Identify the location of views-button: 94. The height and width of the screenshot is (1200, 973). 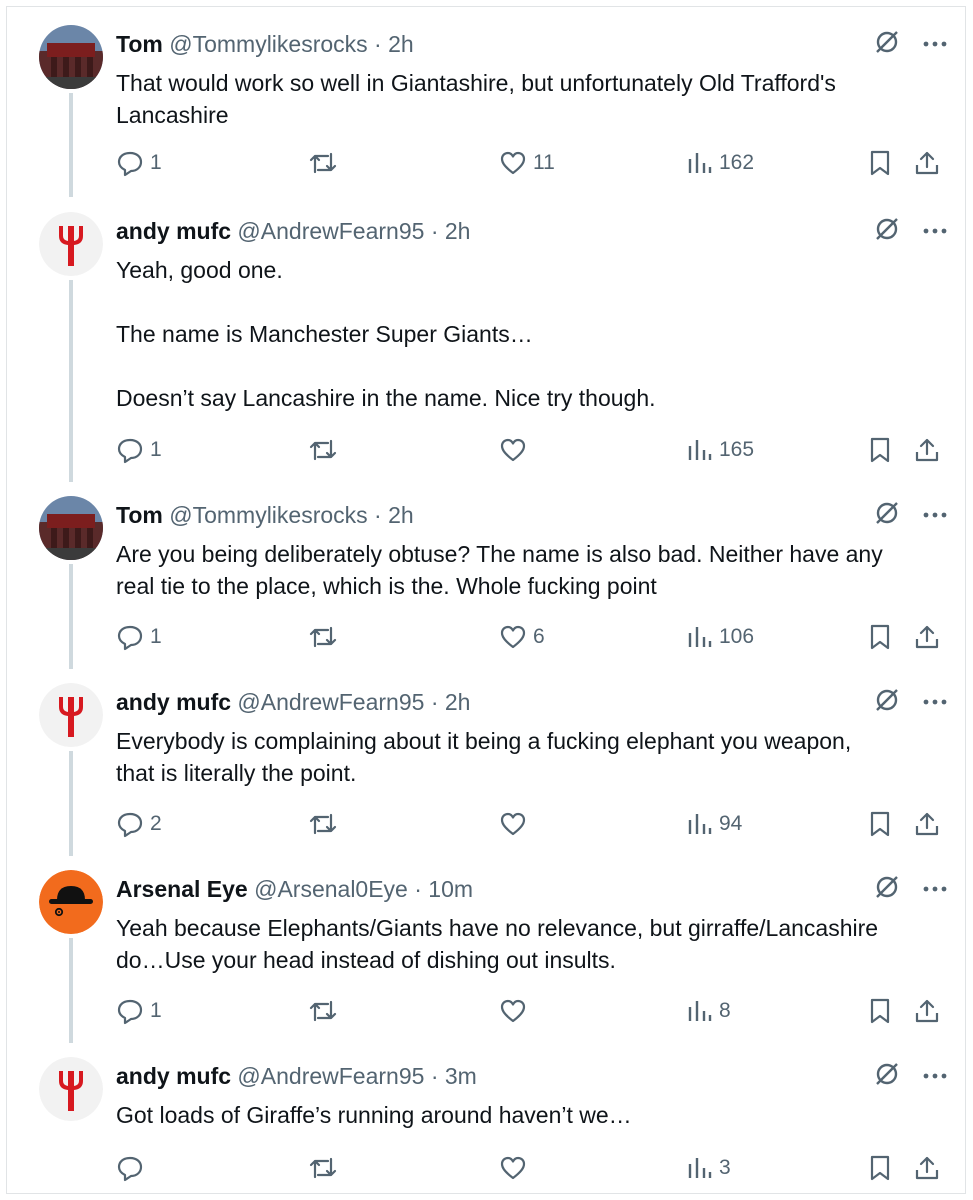
(714, 824).